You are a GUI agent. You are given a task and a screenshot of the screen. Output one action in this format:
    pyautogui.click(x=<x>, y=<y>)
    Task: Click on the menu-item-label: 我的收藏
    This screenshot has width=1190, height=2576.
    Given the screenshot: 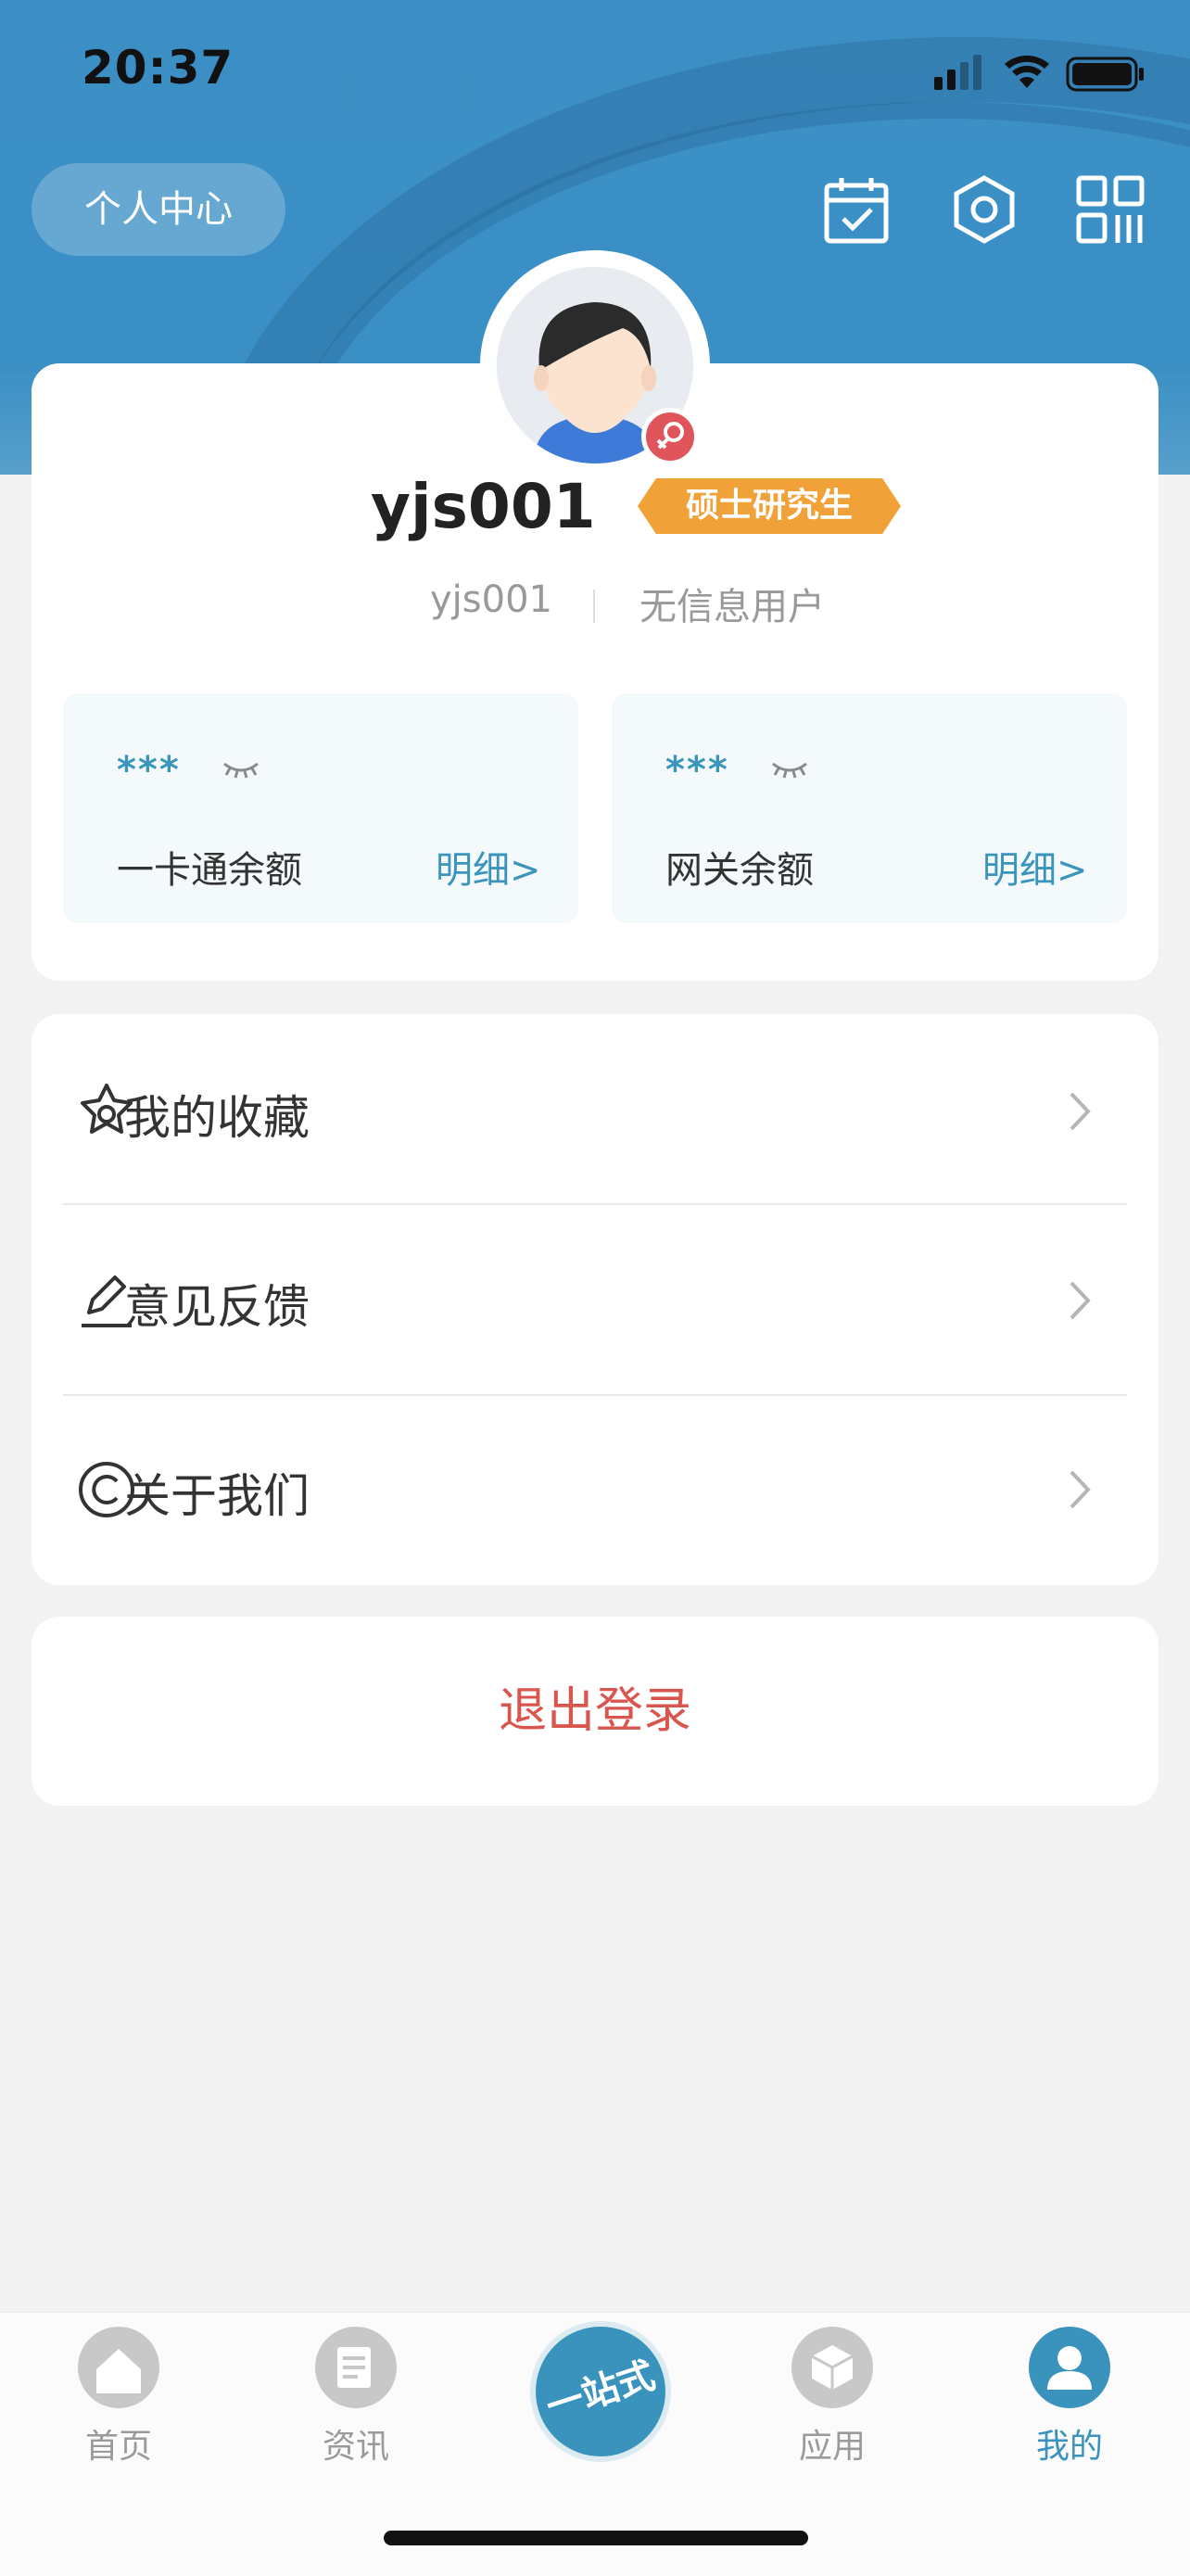 What is the action you would take?
    pyautogui.click(x=217, y=1118)
    